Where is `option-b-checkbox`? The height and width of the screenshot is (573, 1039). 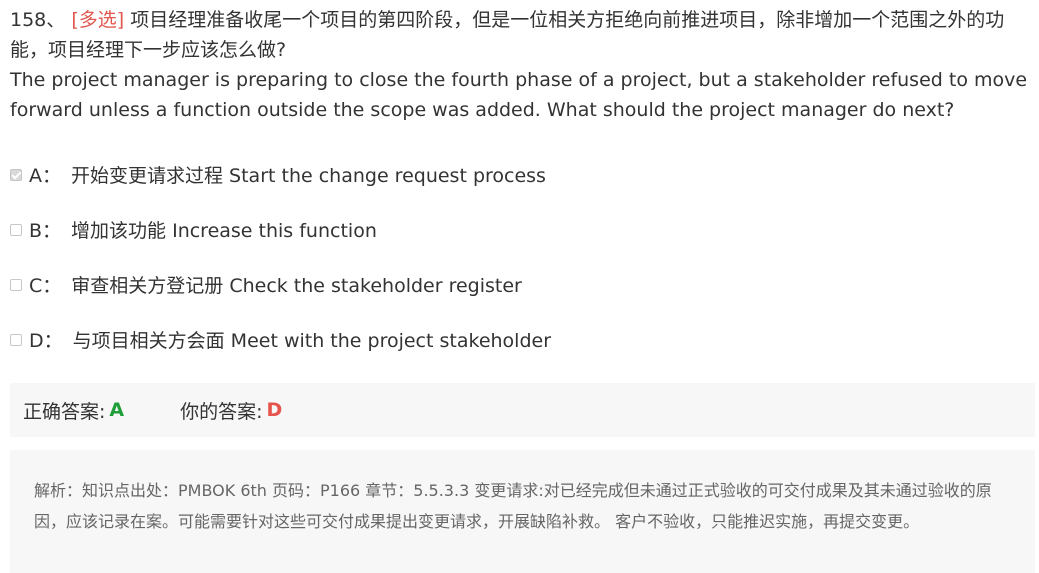
option-b-checkbox is located at coordinates (16, 230).